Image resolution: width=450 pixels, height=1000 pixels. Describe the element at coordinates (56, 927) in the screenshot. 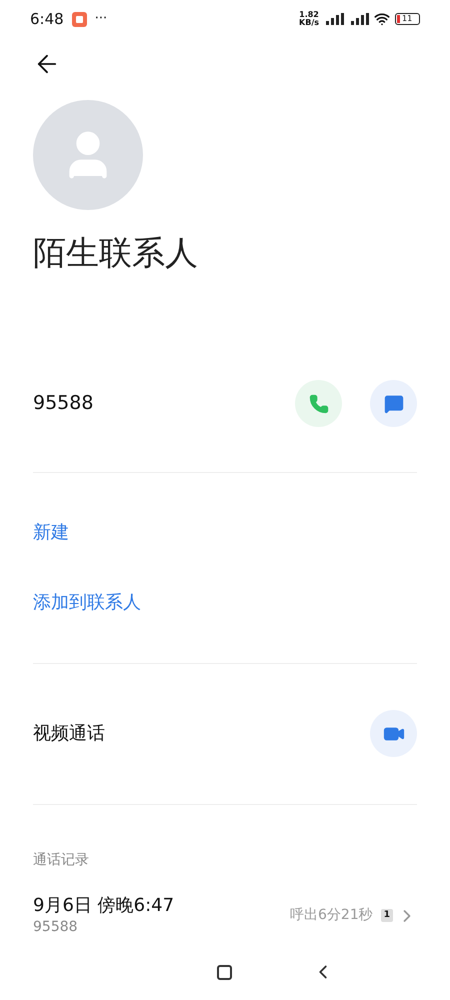

I see `call-number: 95588` at that location.